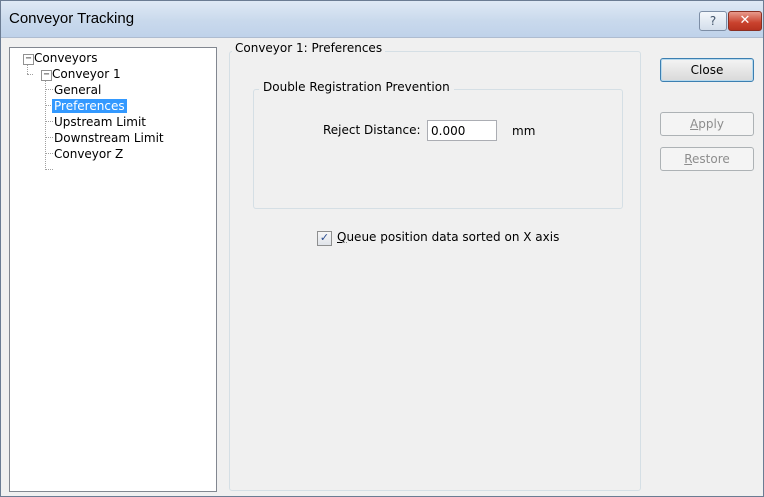 The width and height of the screenshot is (764, 497). What do you see at coordinates (707, 70) in the screenshot?
I see `close-button: Close` at bounding box center [707, 70].